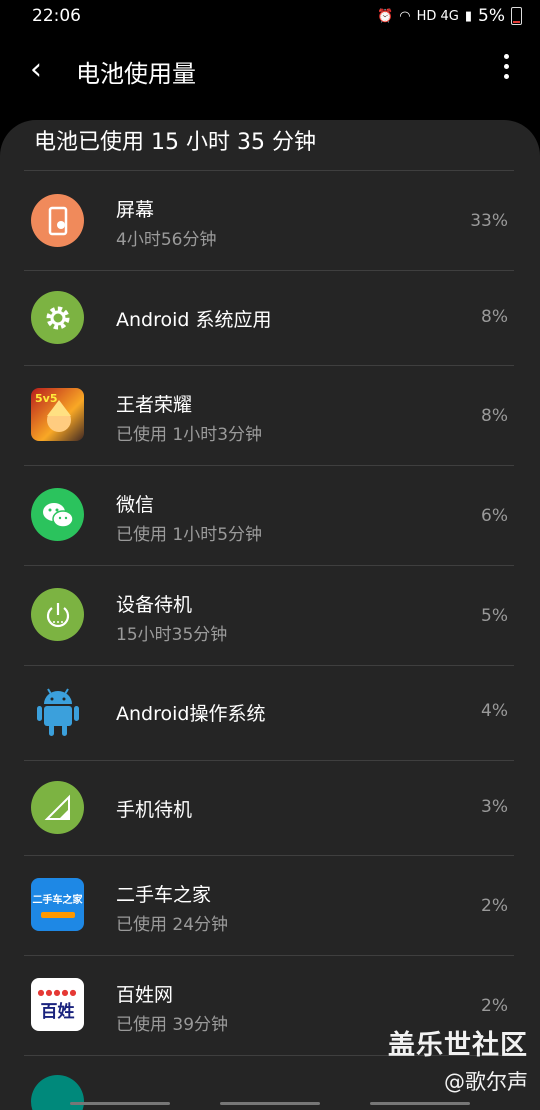 This screenshot has height=1110, width=540. What do you see at coordinates (56, 16) in the screenshot?
I see `clock: 22:06` at bounding box center [56, 16].